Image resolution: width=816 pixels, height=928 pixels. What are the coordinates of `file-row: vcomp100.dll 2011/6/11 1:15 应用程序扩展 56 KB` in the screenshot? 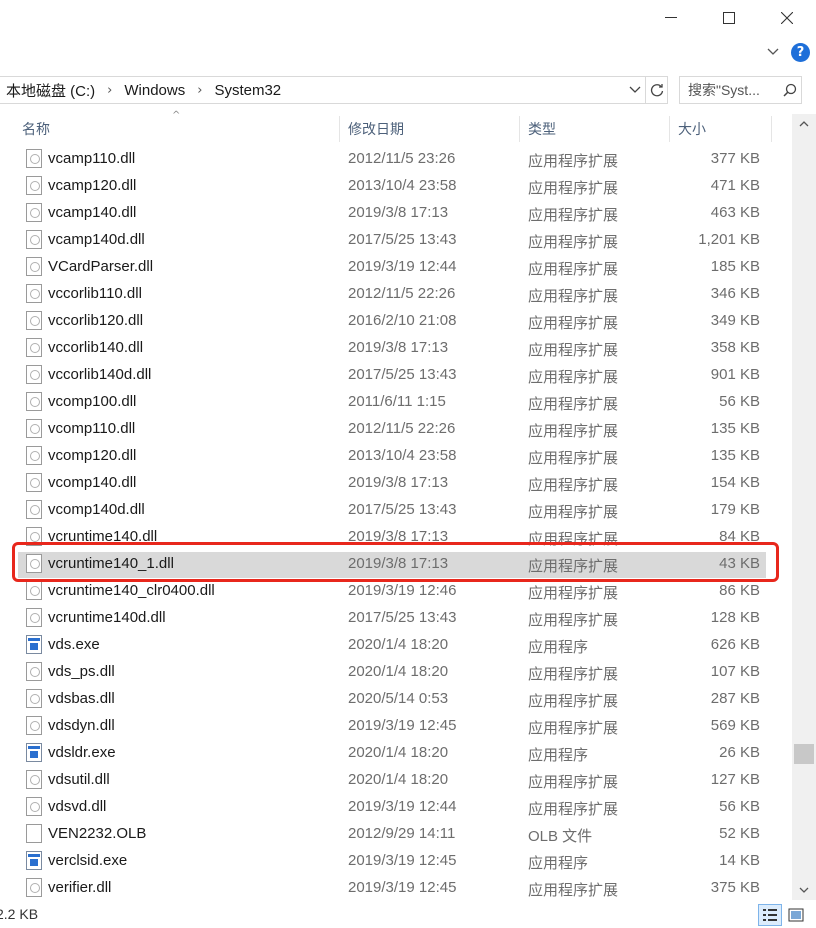 It's located at (396, 401).